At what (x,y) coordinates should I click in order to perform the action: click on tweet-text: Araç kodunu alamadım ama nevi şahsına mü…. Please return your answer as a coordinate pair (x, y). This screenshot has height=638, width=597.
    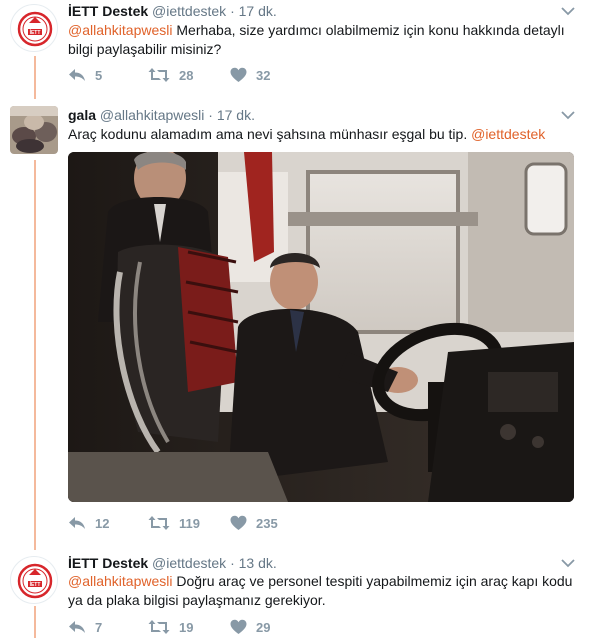
    Looking at the image, I should click on (323, 134).